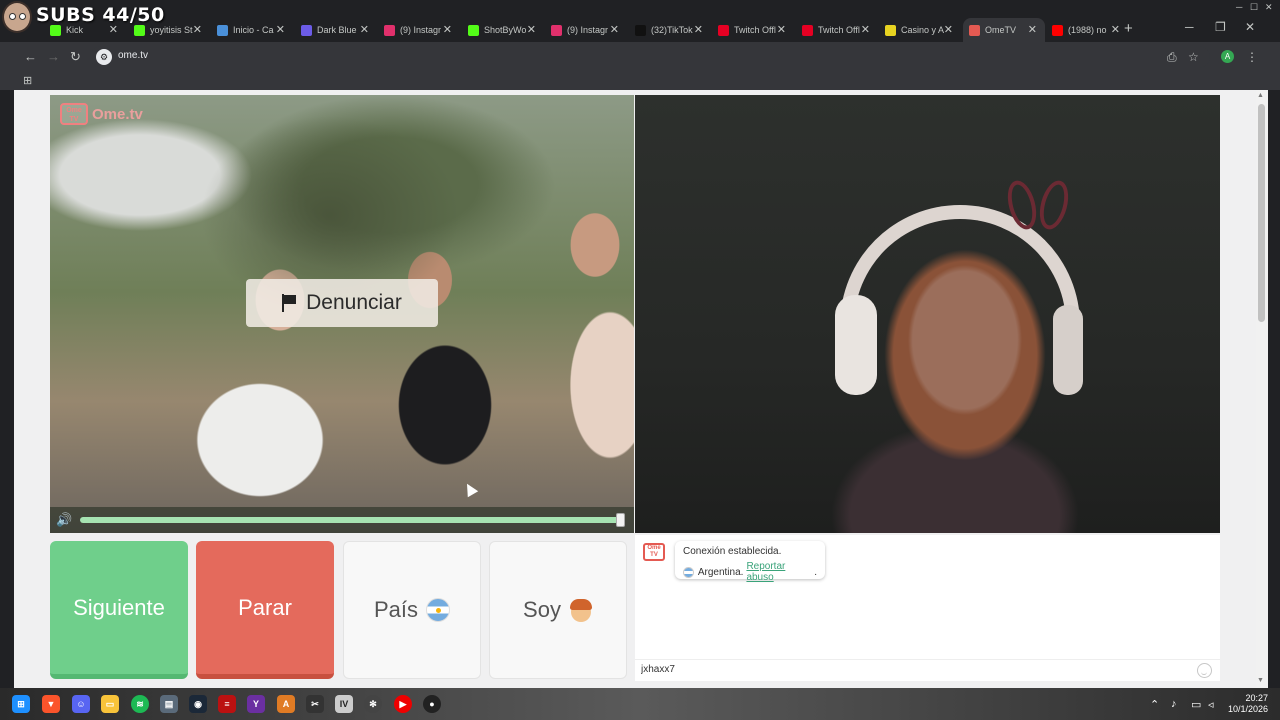 The image size is (1280, 720). What do you see at coordinates (119, 607) in the screenshot?
I see `next-label: Siguiente` at bounding box center [119, 607].